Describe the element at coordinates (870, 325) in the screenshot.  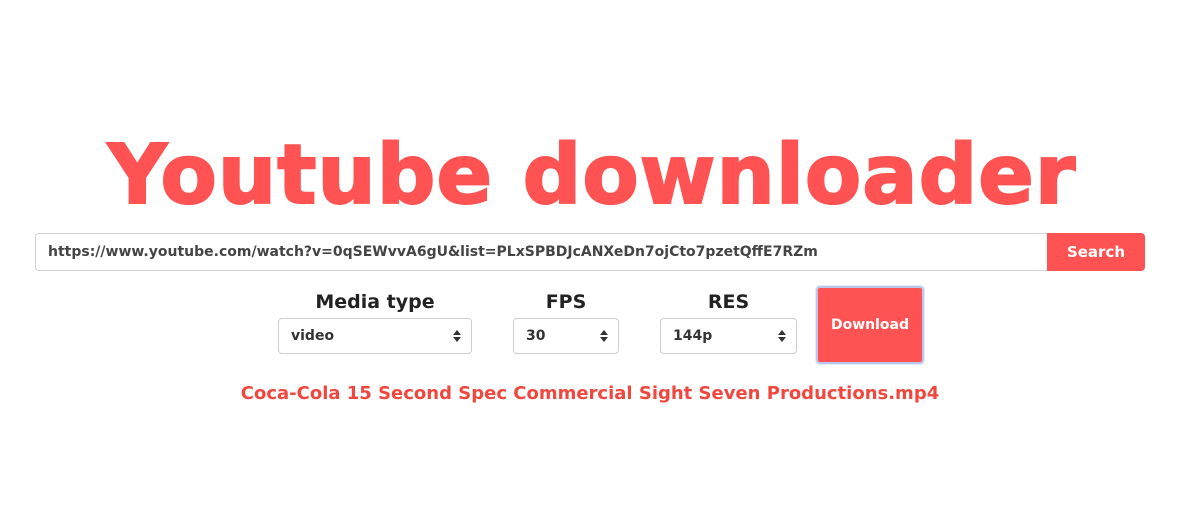
I see `download-button: Download` at that location.